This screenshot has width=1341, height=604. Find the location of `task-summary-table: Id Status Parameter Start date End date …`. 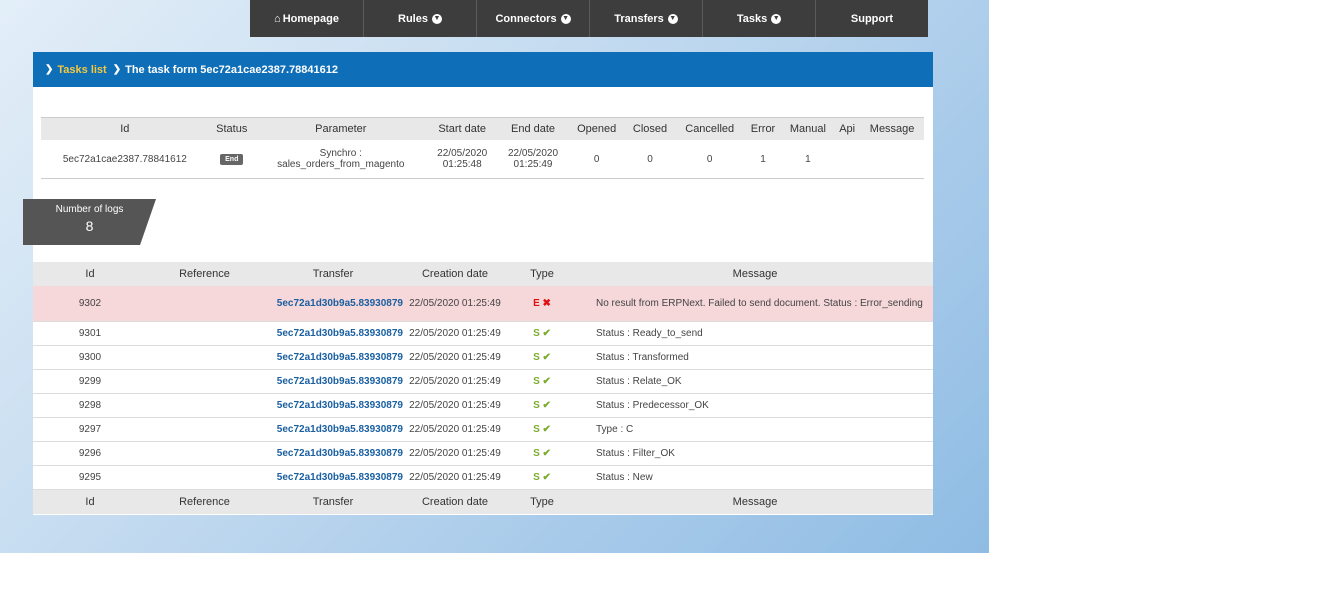

task-summary-table: Id Status Parameter Start date End date … is located at coordinates (482, 148).